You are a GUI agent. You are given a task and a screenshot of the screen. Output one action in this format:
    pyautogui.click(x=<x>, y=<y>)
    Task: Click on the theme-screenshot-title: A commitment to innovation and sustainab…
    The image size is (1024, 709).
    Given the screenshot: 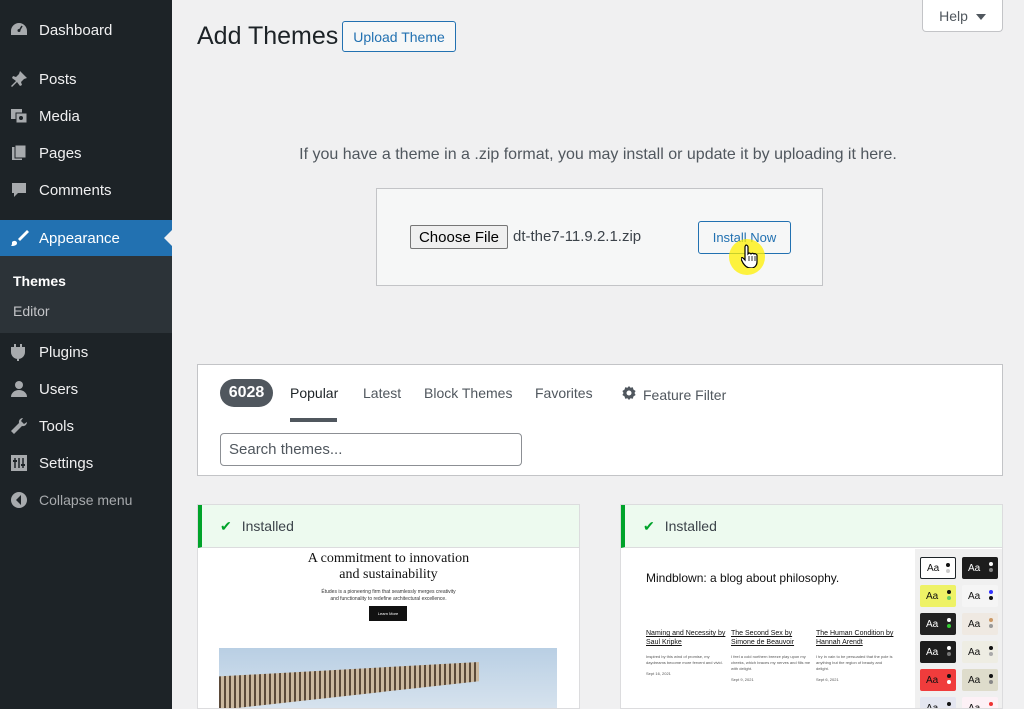 What is the action you would take?
    pyautogui.click(x=388, y=567)
    